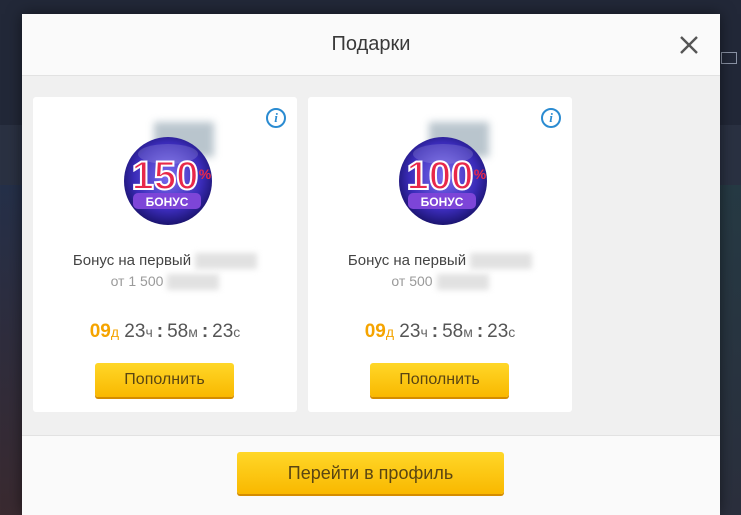  I want to click on modal-header: Подарки, so click(371, 45).